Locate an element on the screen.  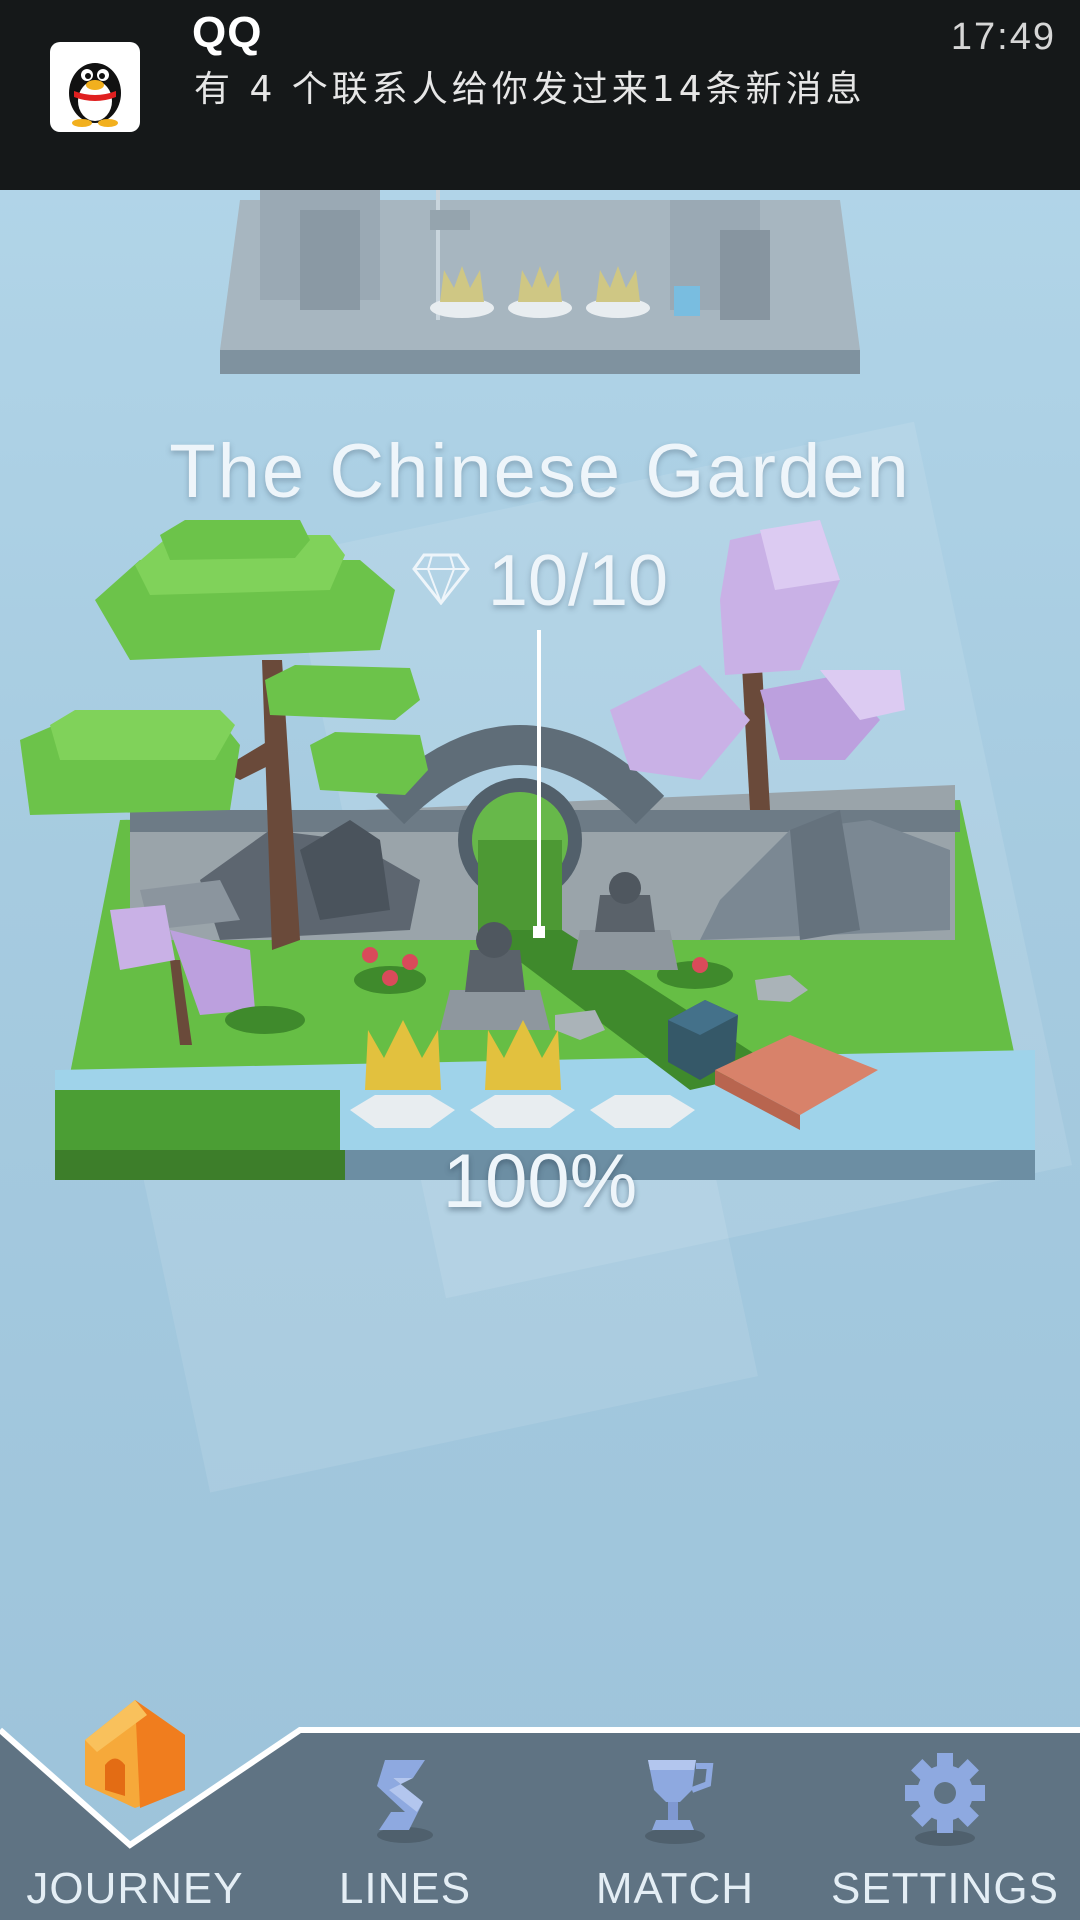
qq-penguin-icon is located at coordinates (95, 87).